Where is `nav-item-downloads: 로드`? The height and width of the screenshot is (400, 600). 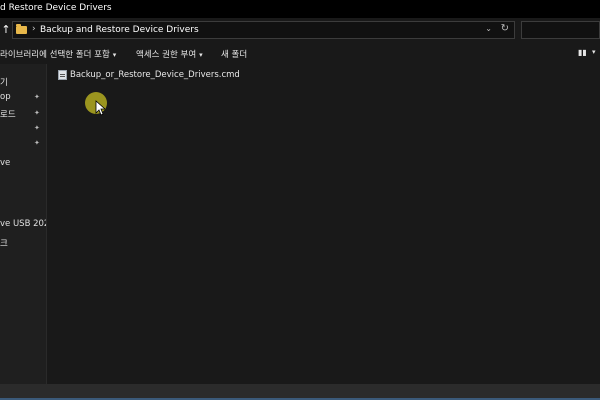
nav-item-downloads: 로드 is located at coordinates (8, 114).